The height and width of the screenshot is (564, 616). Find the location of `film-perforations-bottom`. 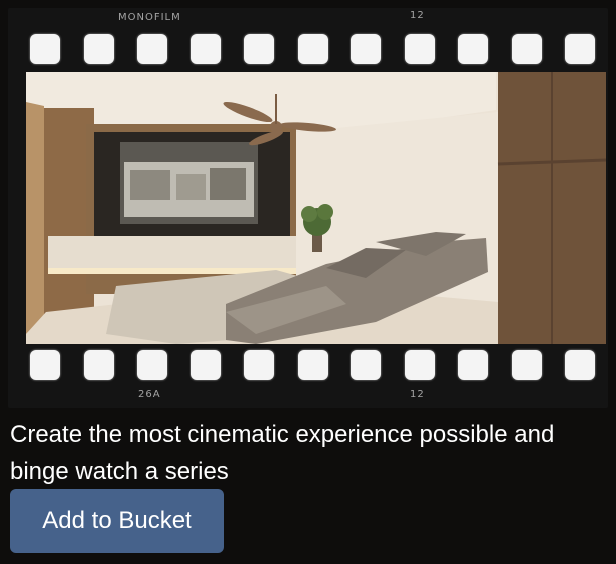

film-perforations-bottom is located at coordinates (308, 365).